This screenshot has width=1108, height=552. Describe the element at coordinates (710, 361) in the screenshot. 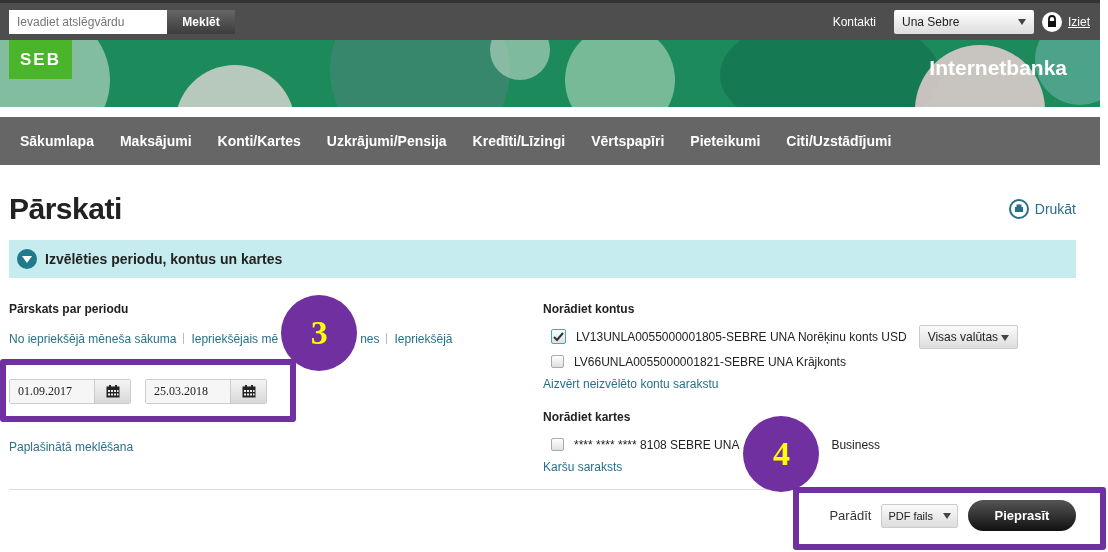

I see `account-label: LV66UNLA0055000001821-SEBRE UNA Krājkonts` at that location.